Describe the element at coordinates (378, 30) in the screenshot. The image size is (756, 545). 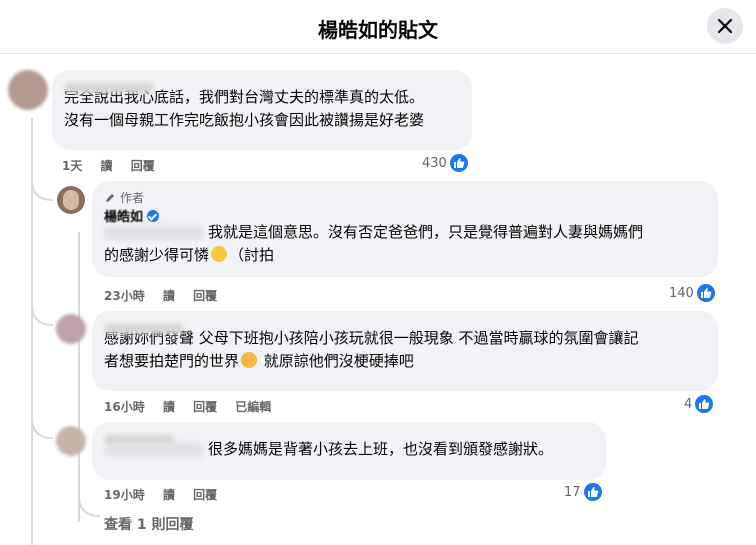
I see `post-title: 楊皓如的貼文` at that location.